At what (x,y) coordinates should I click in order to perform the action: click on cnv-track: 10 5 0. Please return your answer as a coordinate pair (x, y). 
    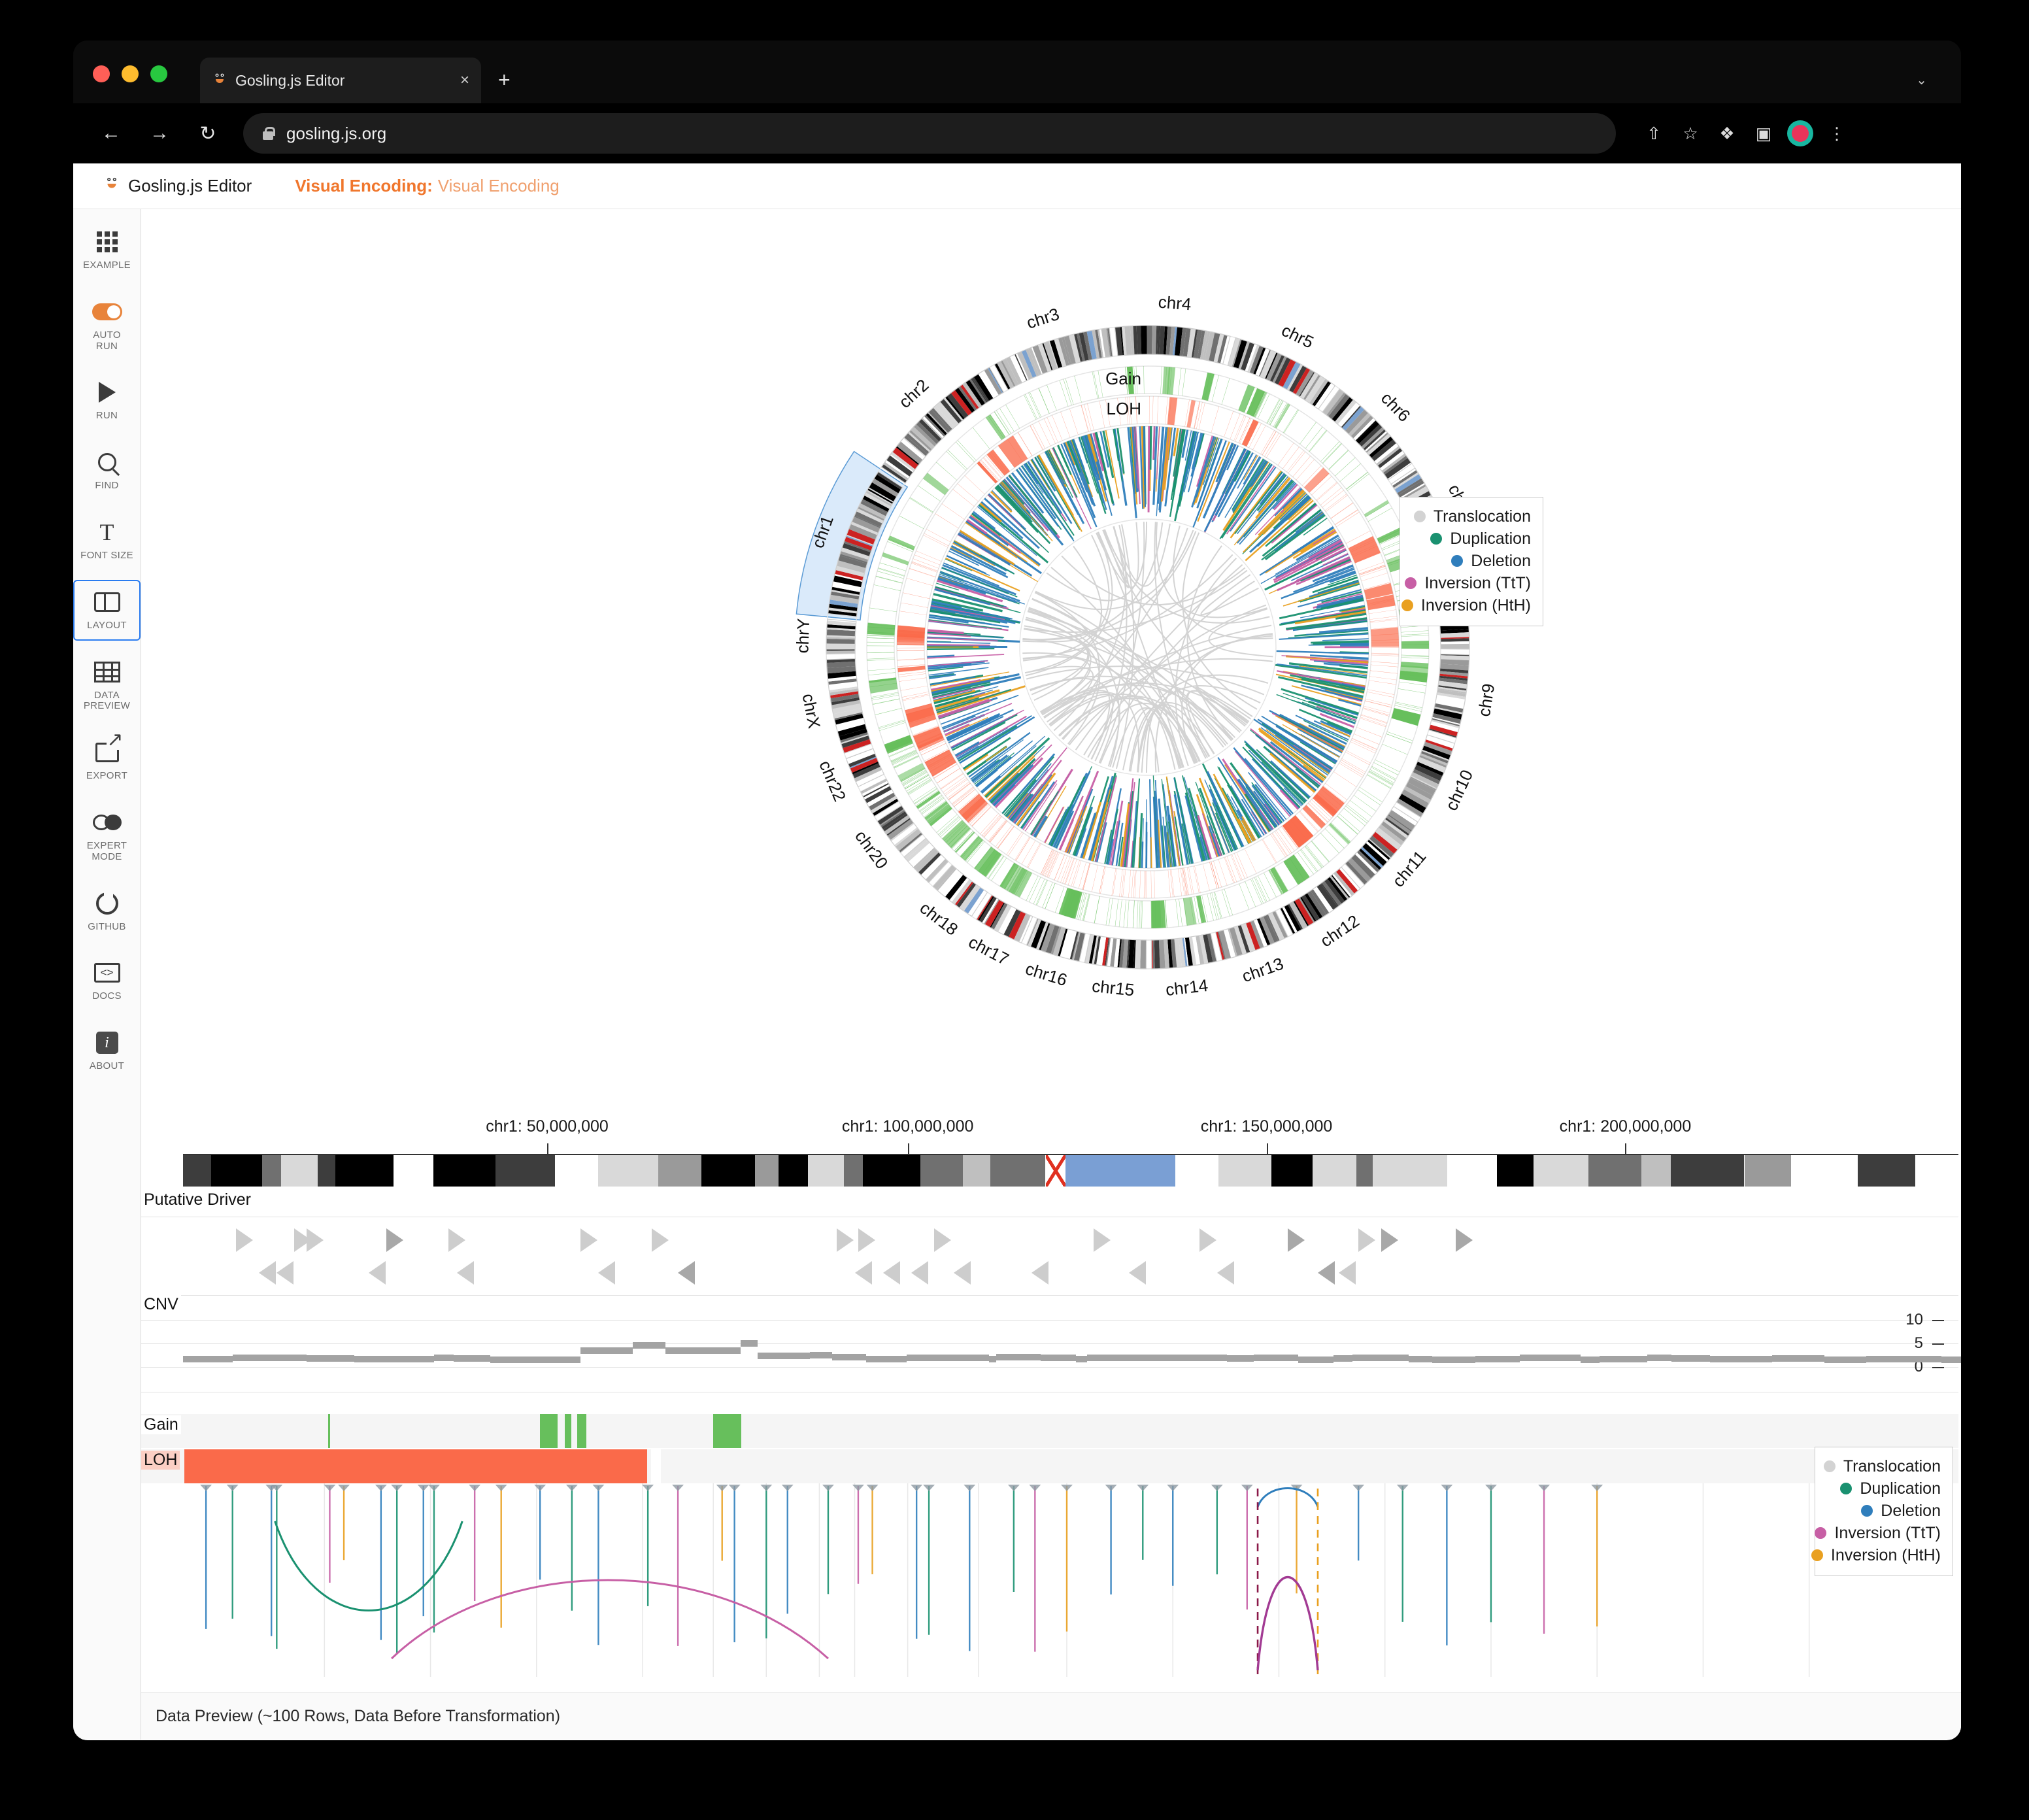
    Looking at the image, I should click on (1051, 1354).